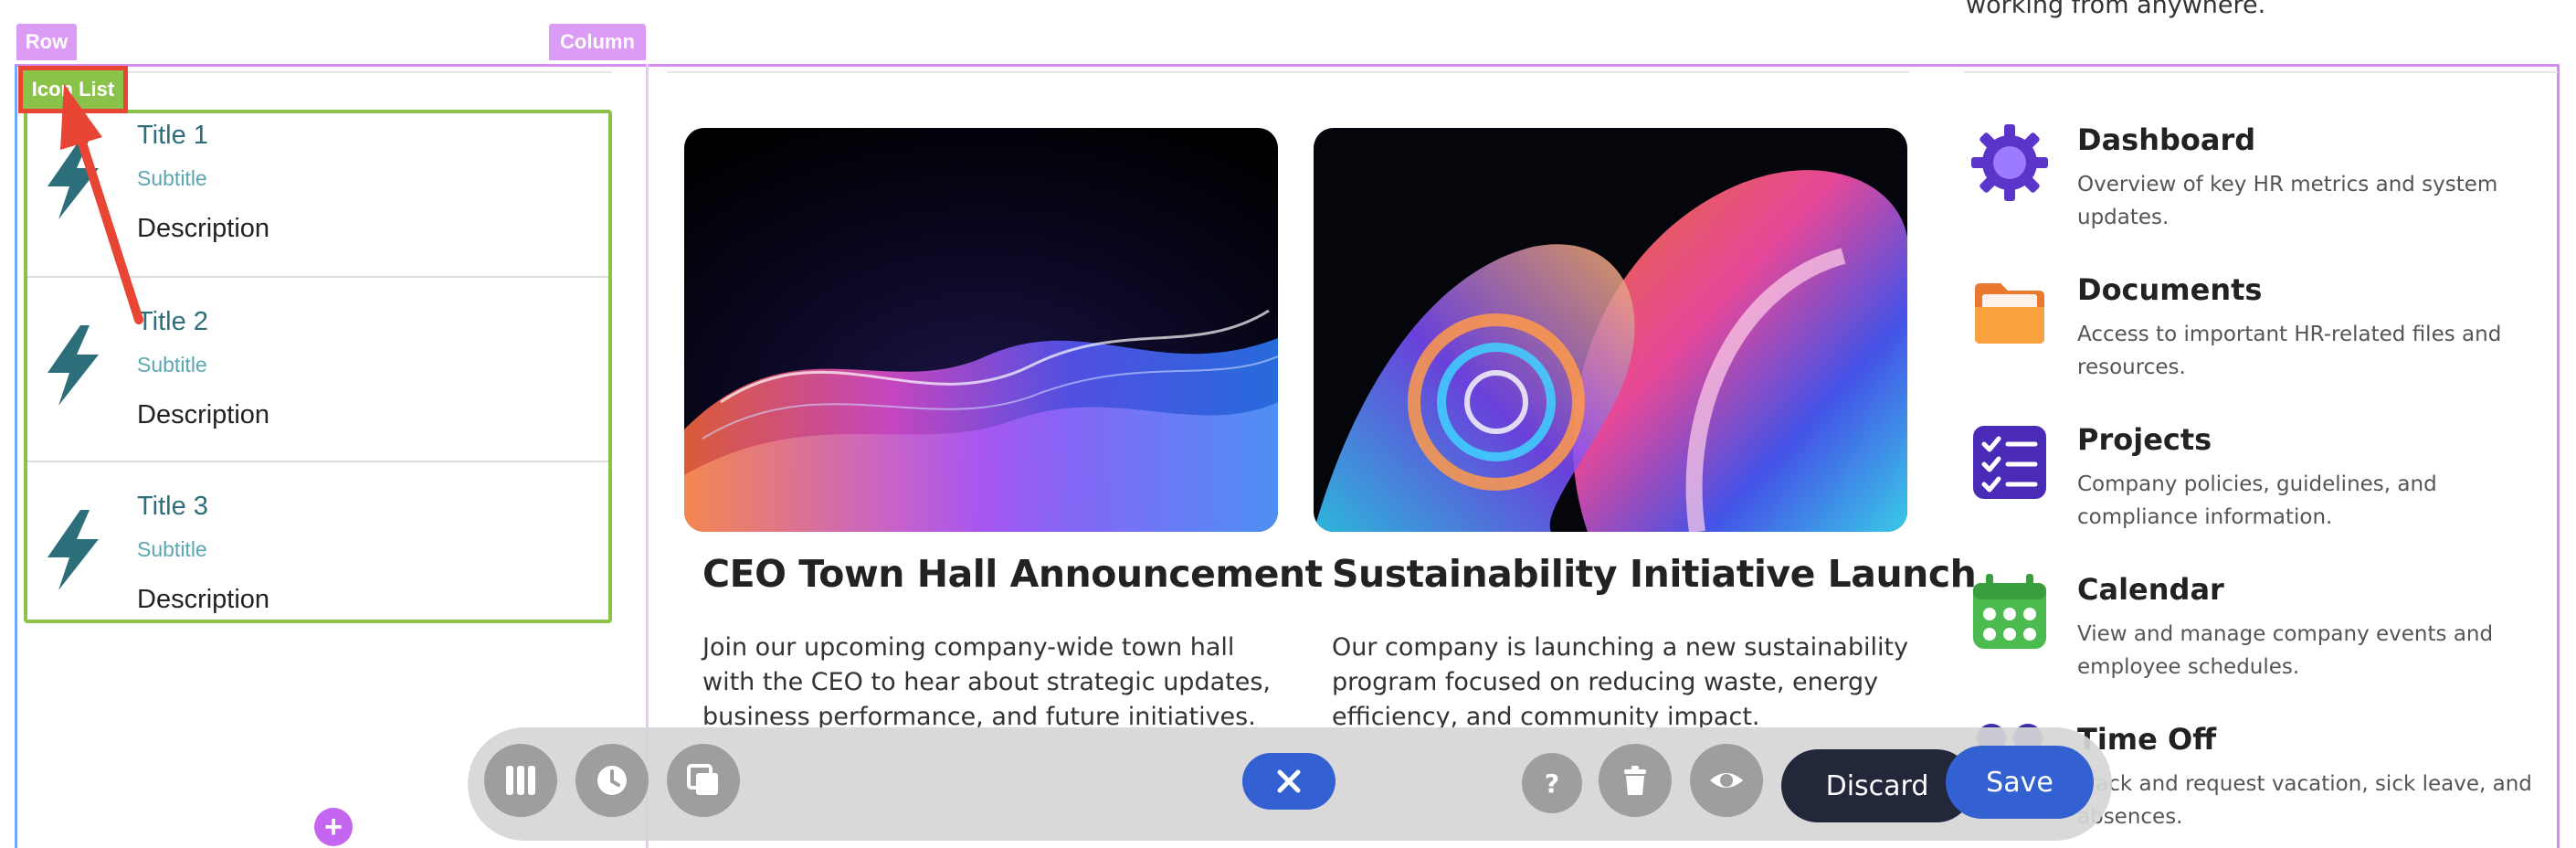 This screenshot has width=2576, height=848. What do you see at coordinates (2009, 611) in the screenshot?
I see `calendar-icon` at bounding box center [2009, 611].